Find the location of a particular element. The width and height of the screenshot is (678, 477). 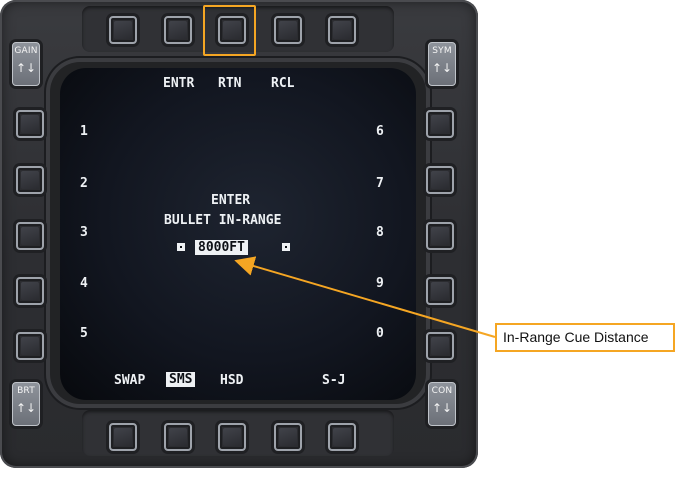

osb-7-button is located at coordinates (440, 180).